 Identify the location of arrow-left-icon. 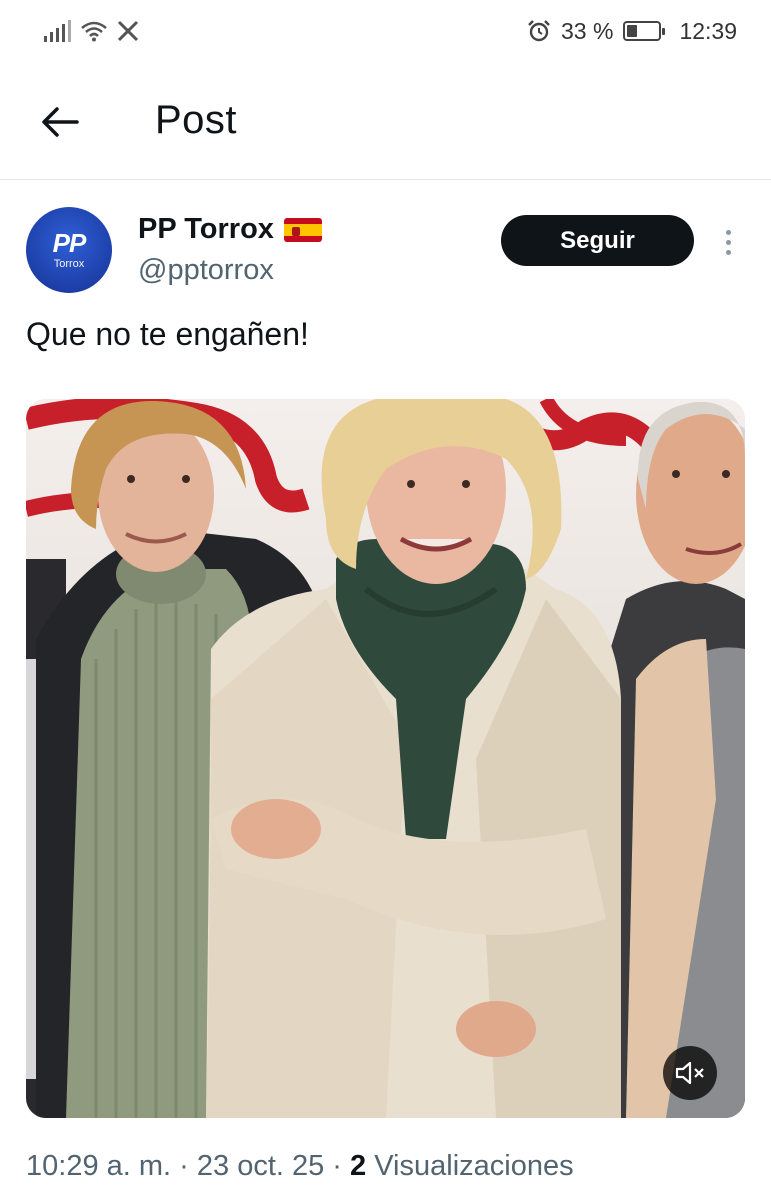
(60, 122).